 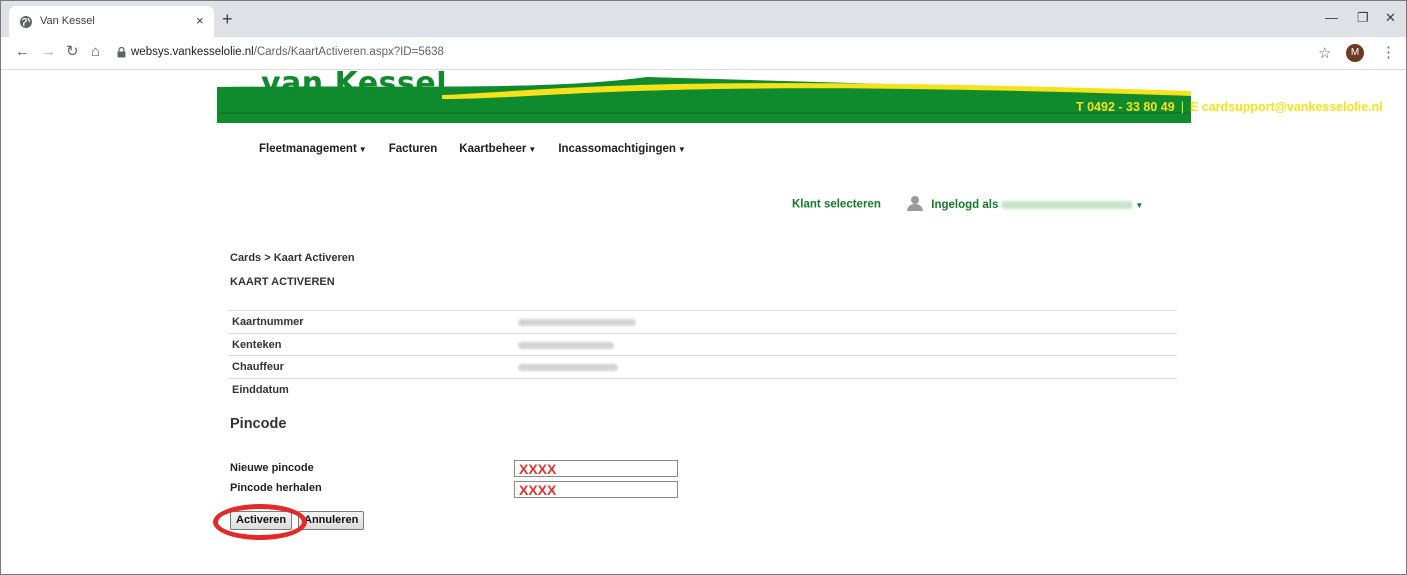 What do you see at coordinates (200, 20) in the screenshot?
I see `tab-close-icon: ×` at bounding box center [200, 20].